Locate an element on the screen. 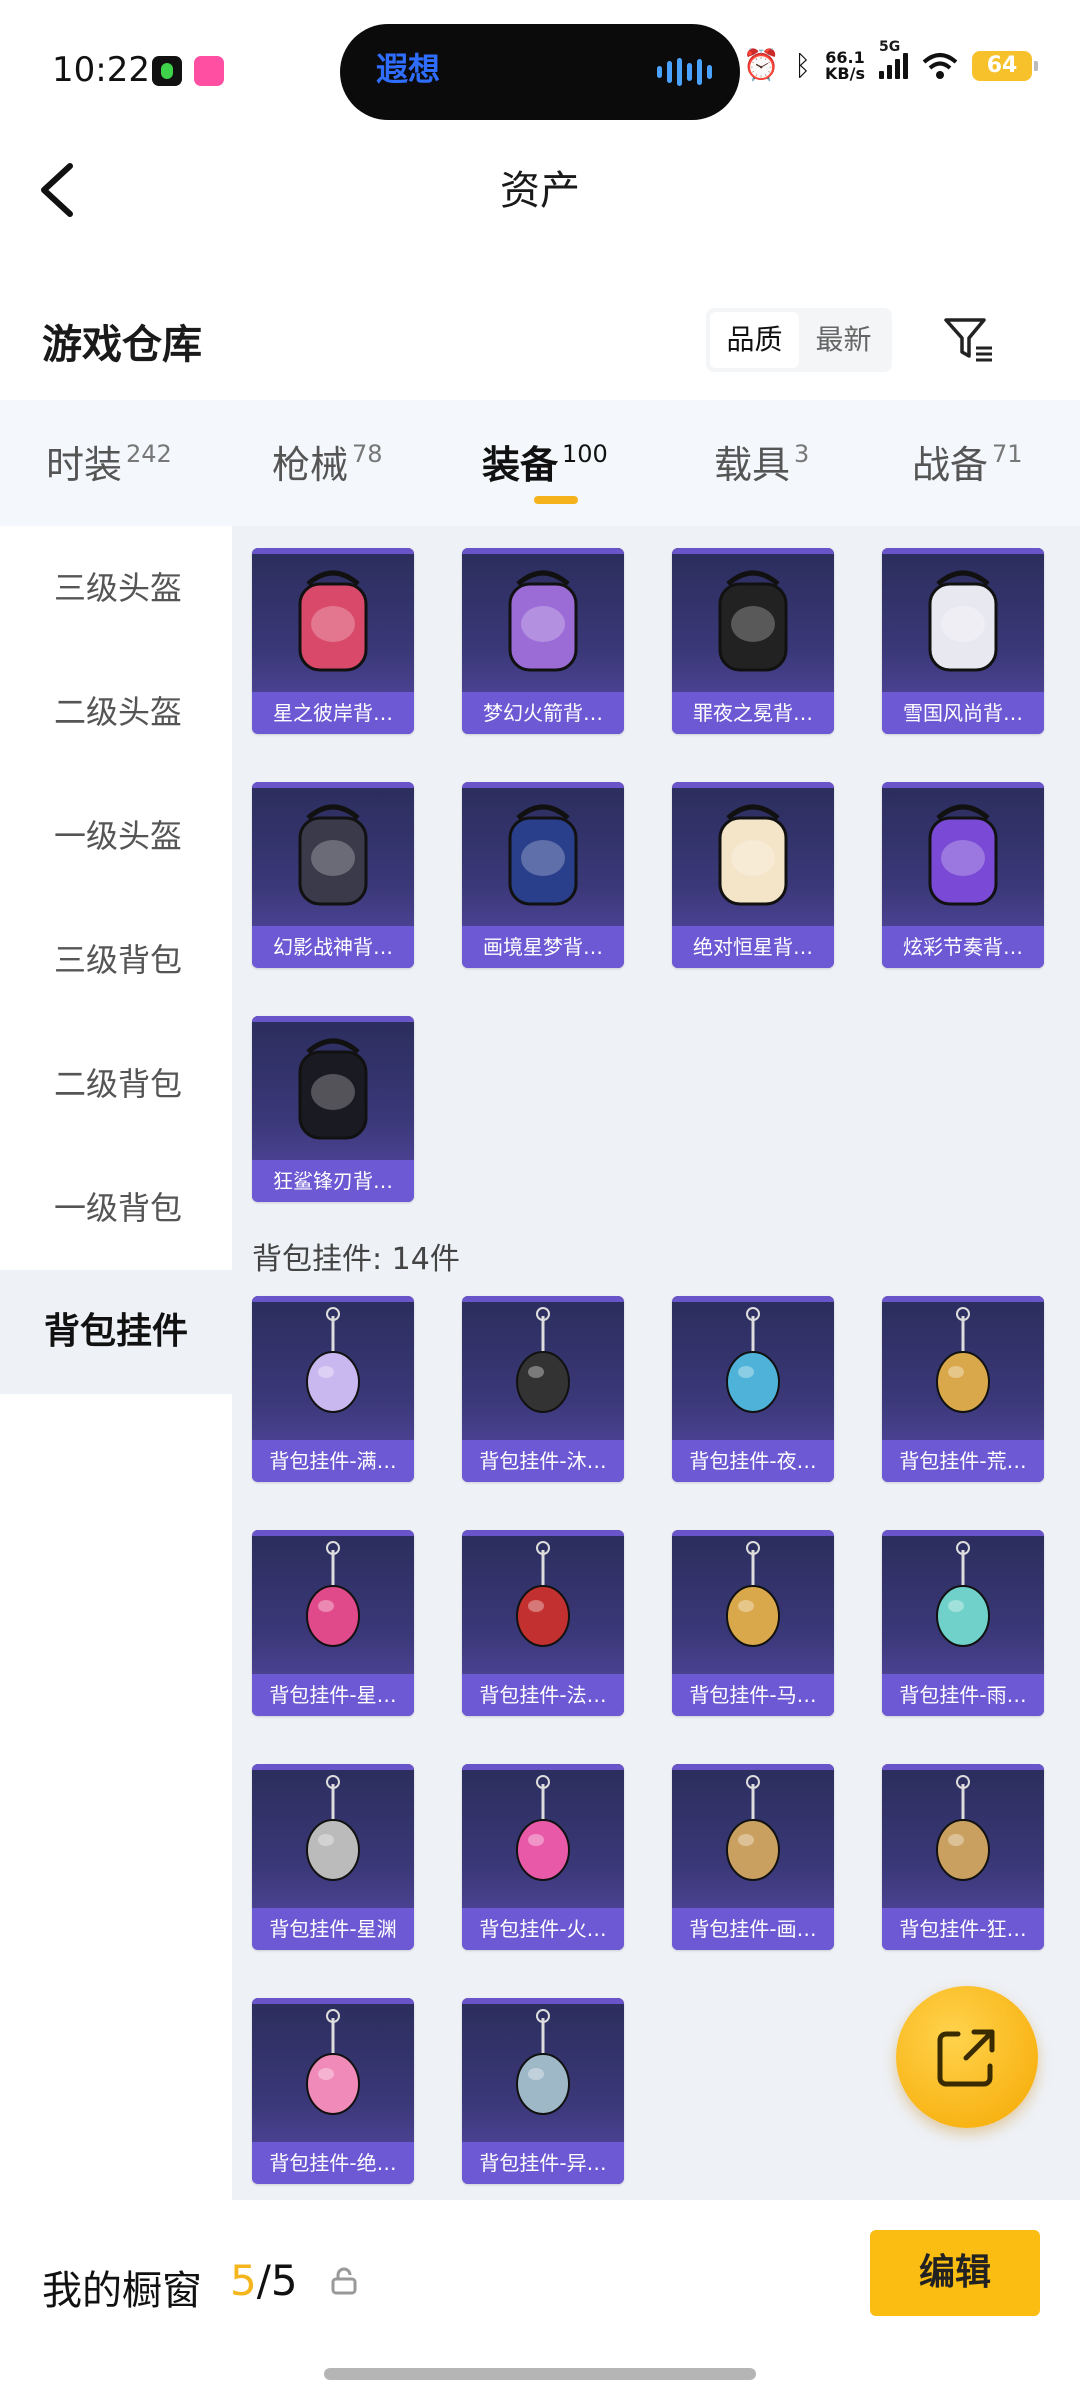 This screenshot has width=1080, height=2400. tab-fashion: 时装 242 is located at coordinates (109, 461).